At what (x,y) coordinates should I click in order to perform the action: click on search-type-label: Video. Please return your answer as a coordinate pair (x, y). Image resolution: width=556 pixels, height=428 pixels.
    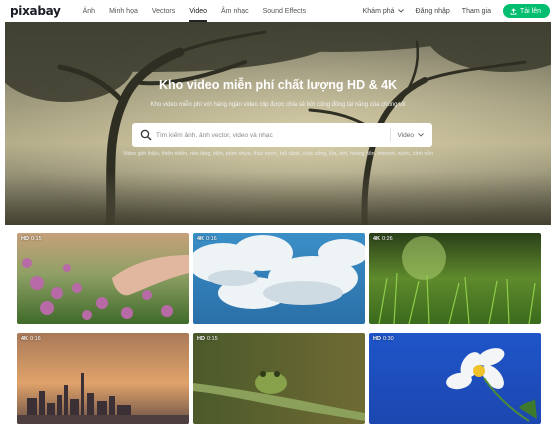
    Looking at the image, I should click on (405, 135).